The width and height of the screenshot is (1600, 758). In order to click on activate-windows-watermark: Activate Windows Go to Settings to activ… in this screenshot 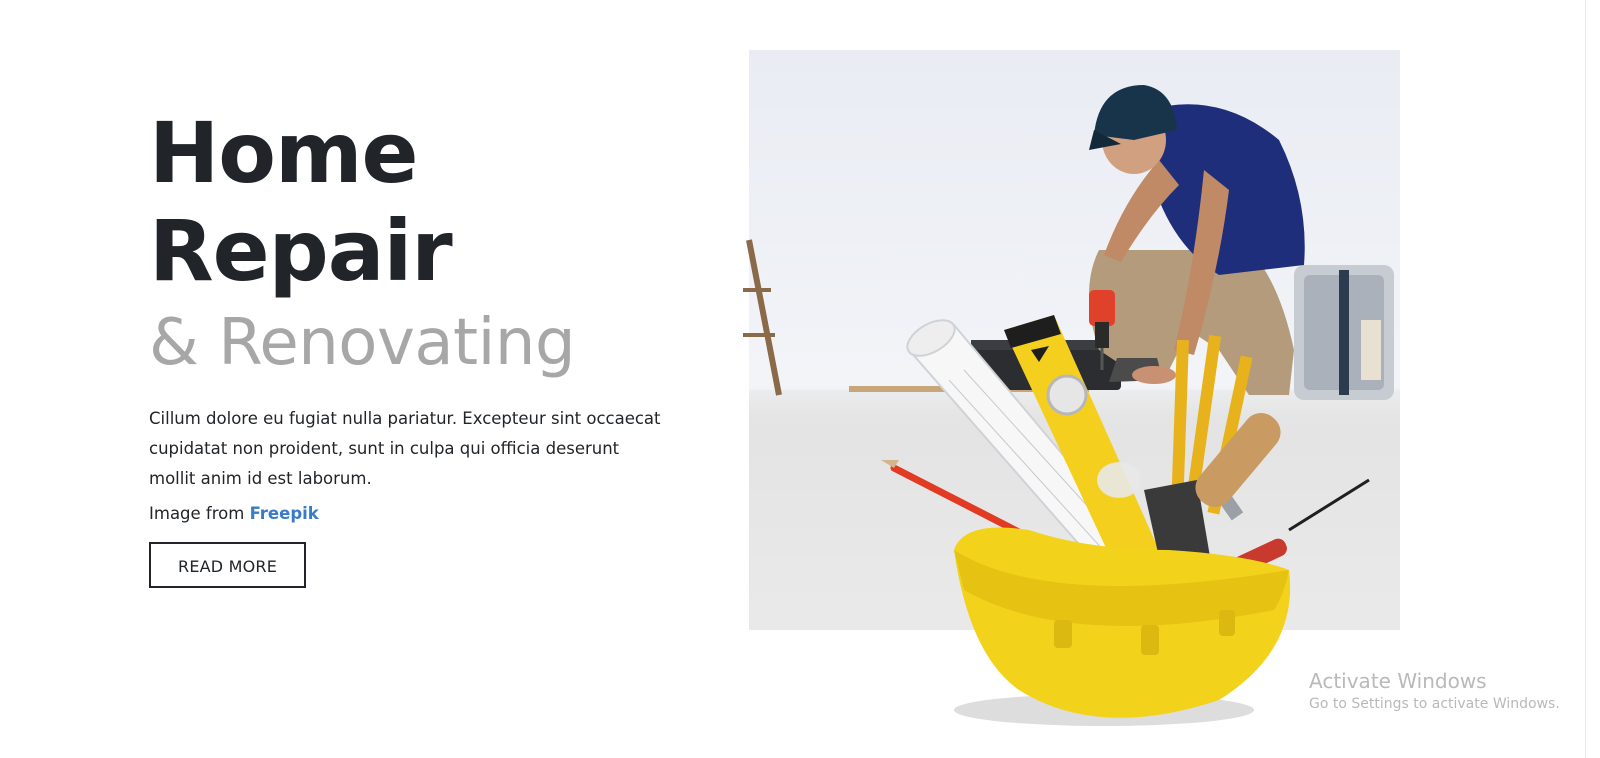, I will do `click(1434, 691)`.